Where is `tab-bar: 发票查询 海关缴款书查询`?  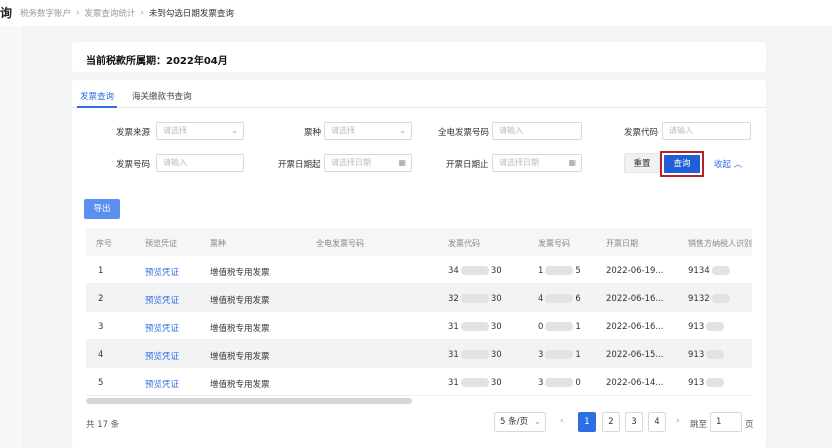
tab-bar: 发票查询 海关缴款书查询 is located at coordinates (419, 94).